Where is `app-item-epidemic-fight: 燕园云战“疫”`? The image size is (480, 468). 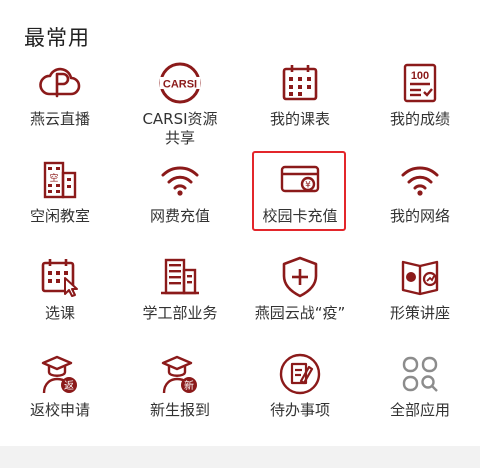
app-item-epidemic-fight: 燕园云战“疫” is located at coordinates (300, 300).